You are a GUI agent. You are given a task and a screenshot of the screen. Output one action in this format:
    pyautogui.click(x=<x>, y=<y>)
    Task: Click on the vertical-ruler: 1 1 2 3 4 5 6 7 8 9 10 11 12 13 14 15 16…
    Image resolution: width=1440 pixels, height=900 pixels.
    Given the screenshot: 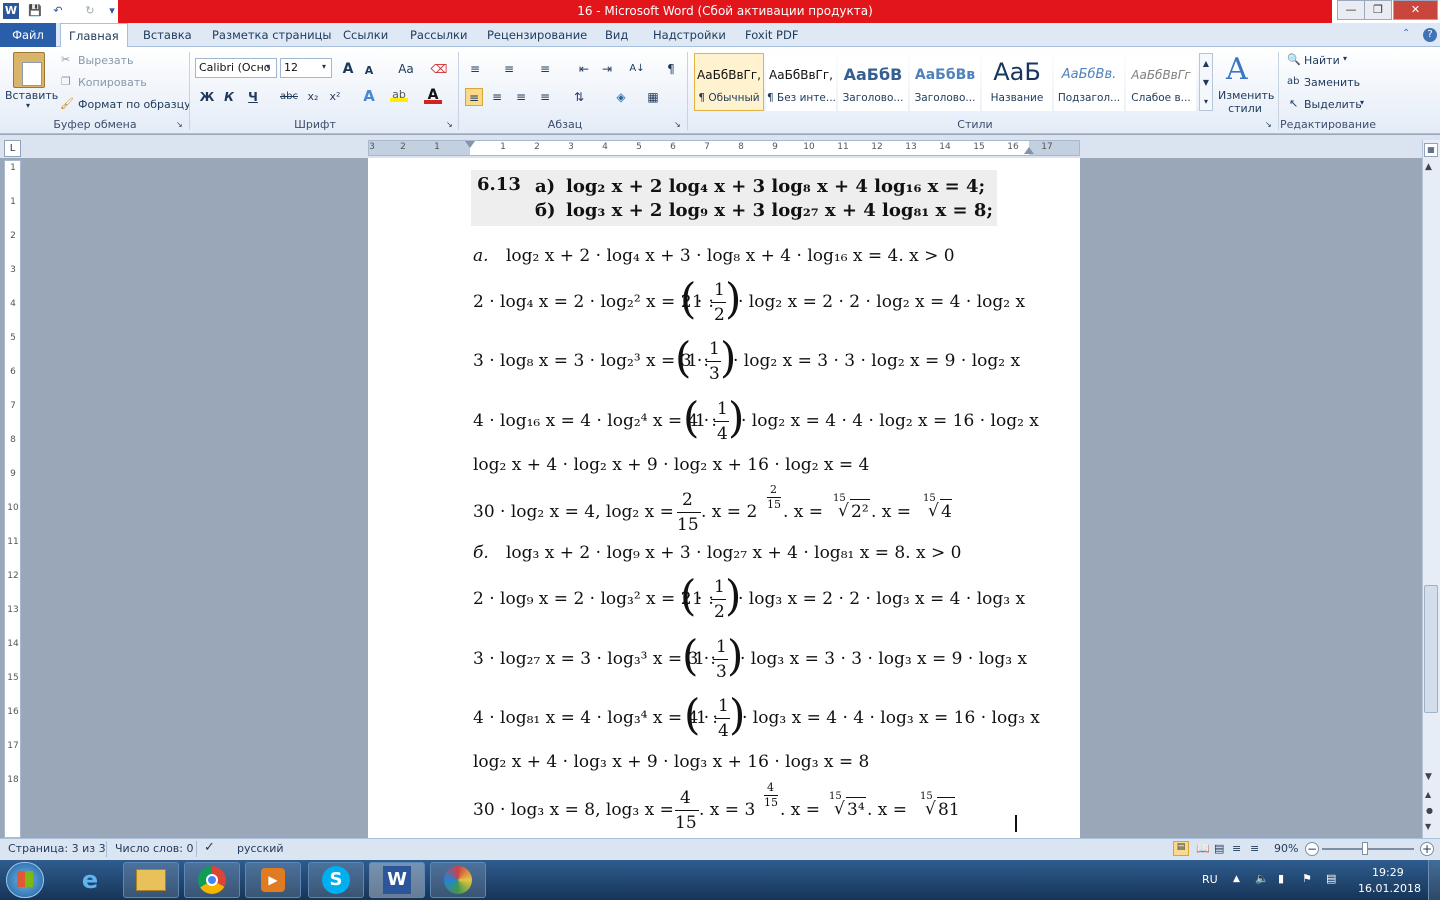 What is the action you would take?
    pyautogui.click(x=12, y=499)
    